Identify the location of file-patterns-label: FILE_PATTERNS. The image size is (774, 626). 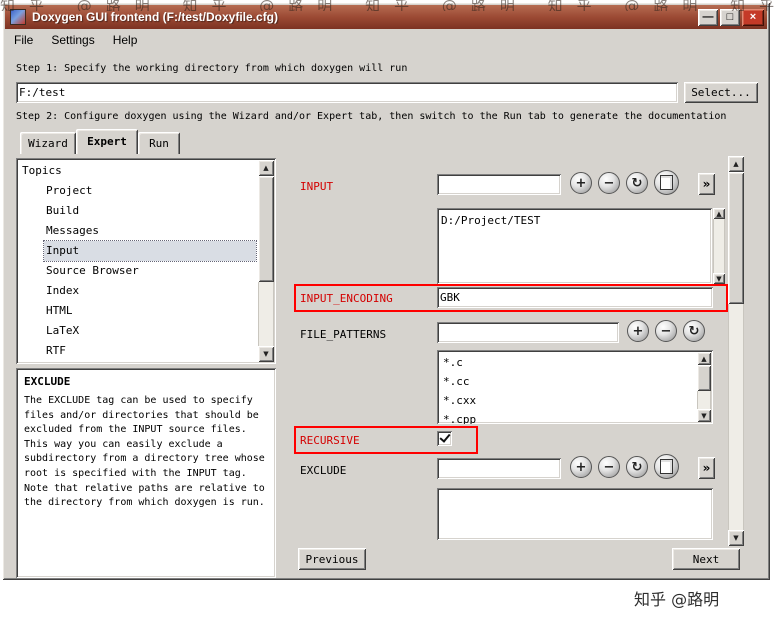
(343, 334).